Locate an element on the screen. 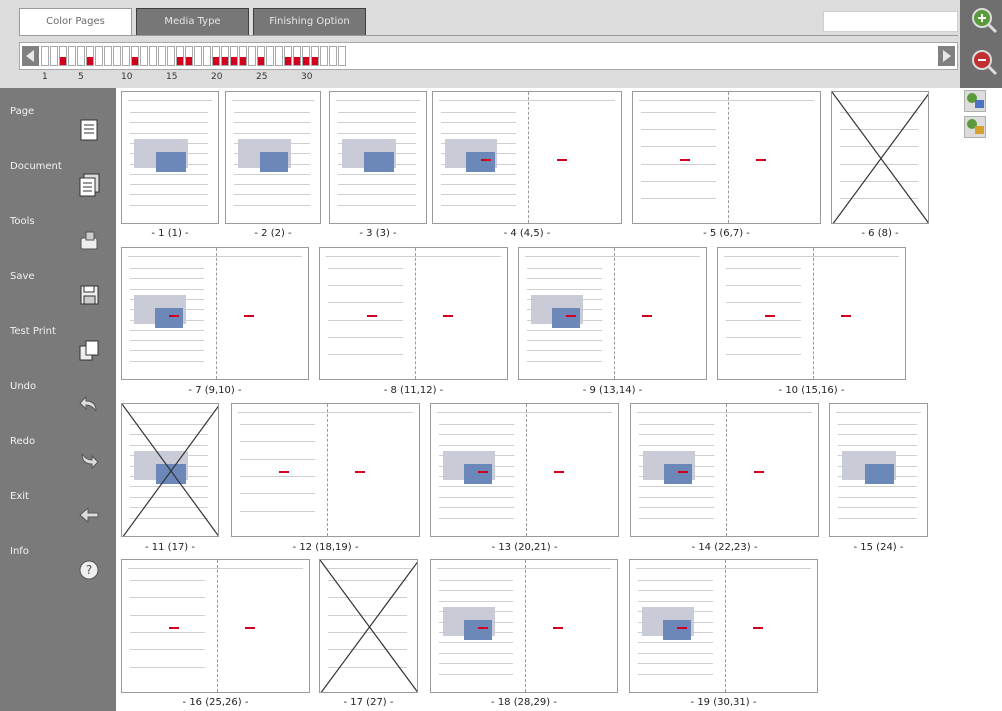  sidebar-item-undo: Undo is located at coordinates (58, 404).